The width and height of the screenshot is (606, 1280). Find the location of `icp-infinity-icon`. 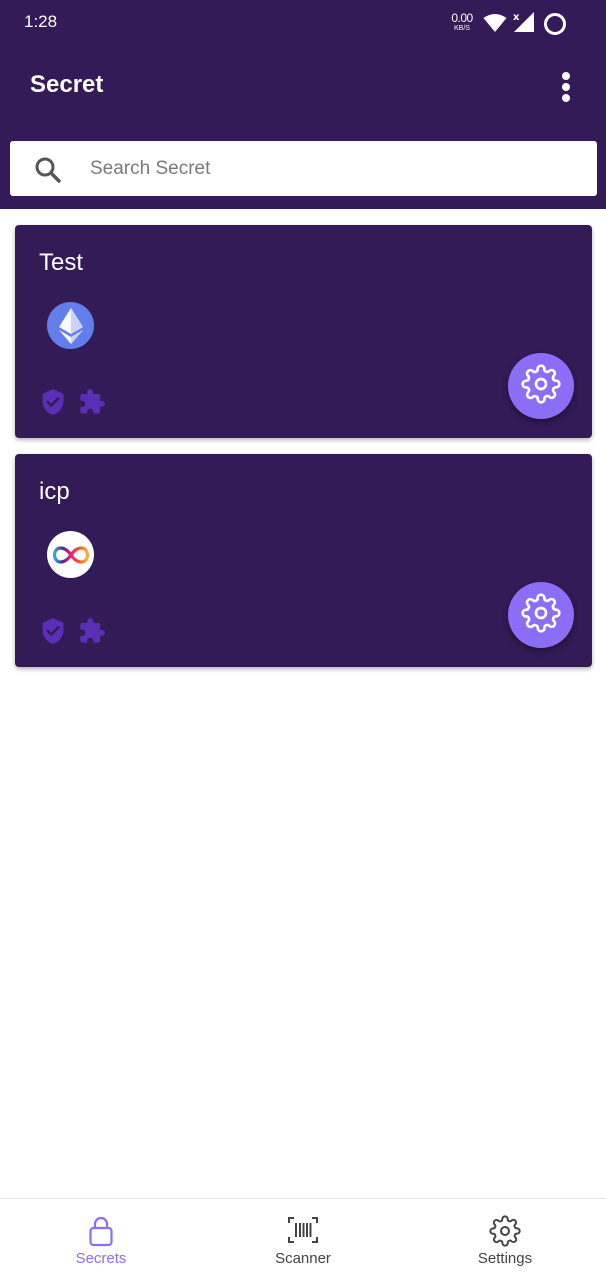

icp-infinity-icon is located at coordinates (70, 554).